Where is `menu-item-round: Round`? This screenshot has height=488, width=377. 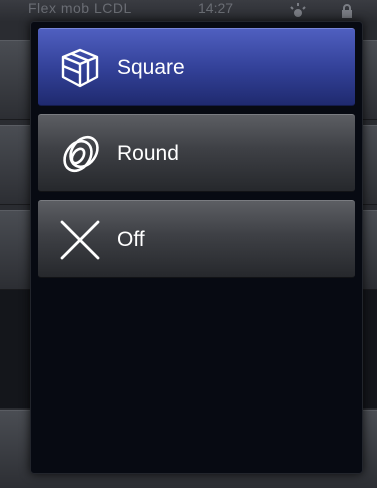 menu-item-round: Round is located at coordinates (196, 153).